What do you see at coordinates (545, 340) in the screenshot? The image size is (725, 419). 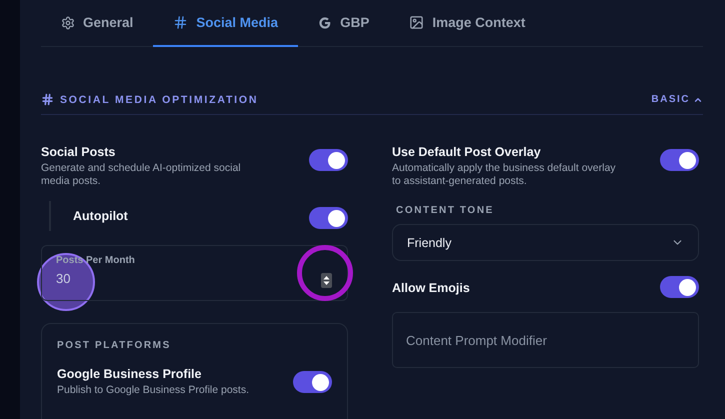 I see `prompt-field: Content Prompt Modifier` at bounding box center [545, 340].